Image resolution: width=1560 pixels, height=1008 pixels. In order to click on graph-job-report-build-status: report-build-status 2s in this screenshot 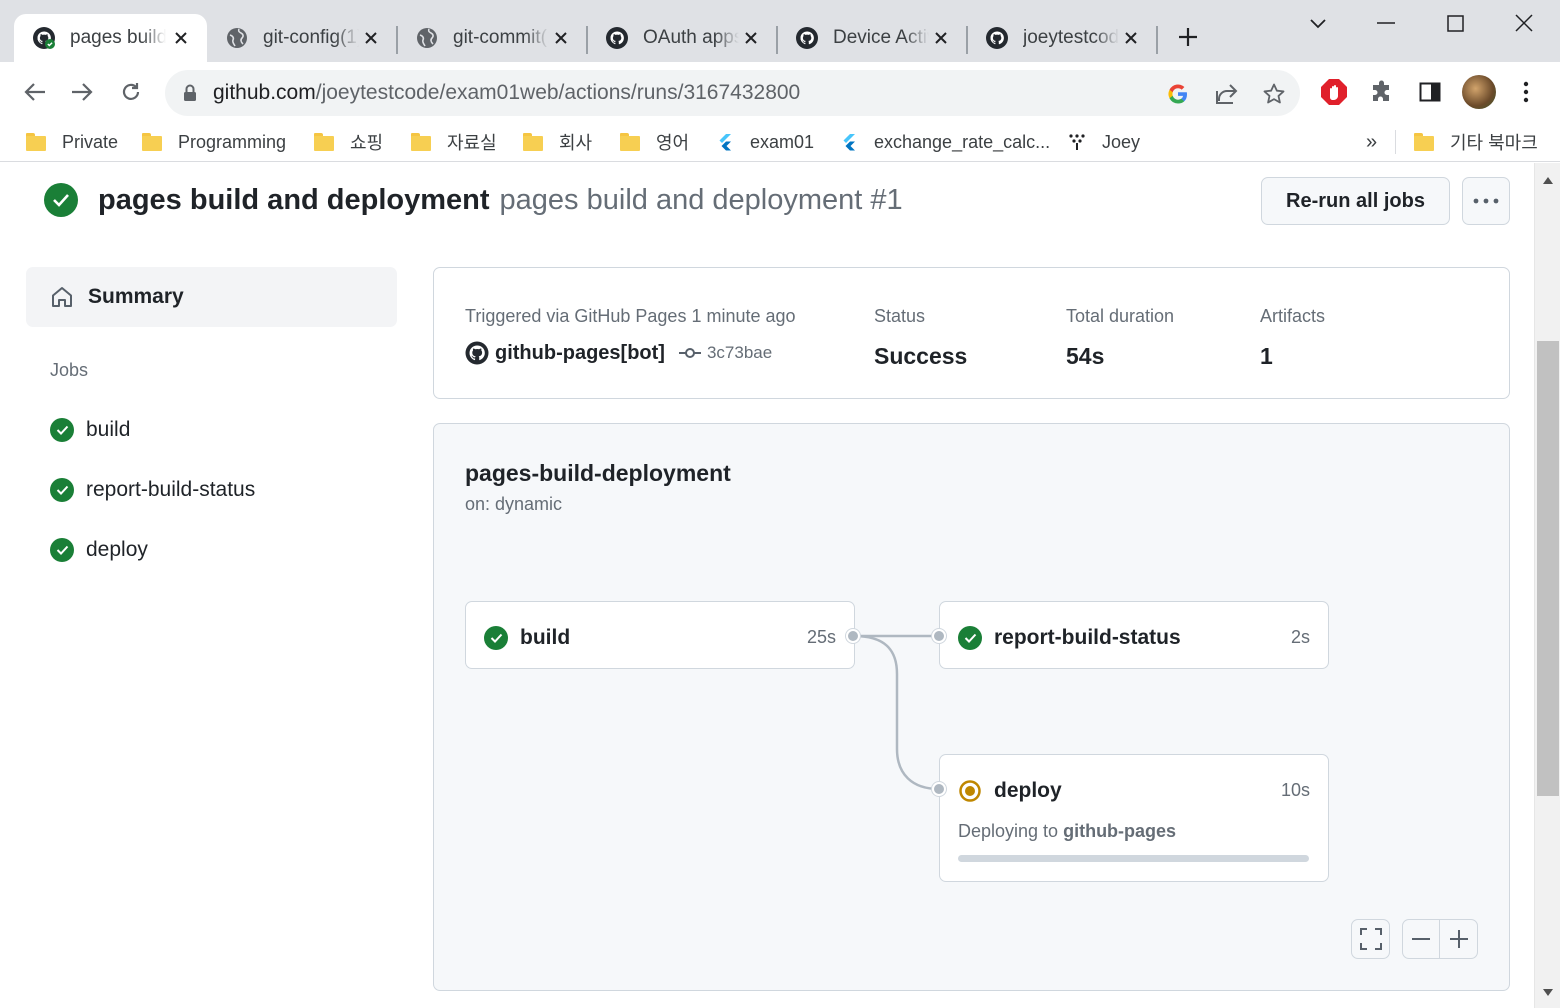, I will do `click(1134, 635)`.